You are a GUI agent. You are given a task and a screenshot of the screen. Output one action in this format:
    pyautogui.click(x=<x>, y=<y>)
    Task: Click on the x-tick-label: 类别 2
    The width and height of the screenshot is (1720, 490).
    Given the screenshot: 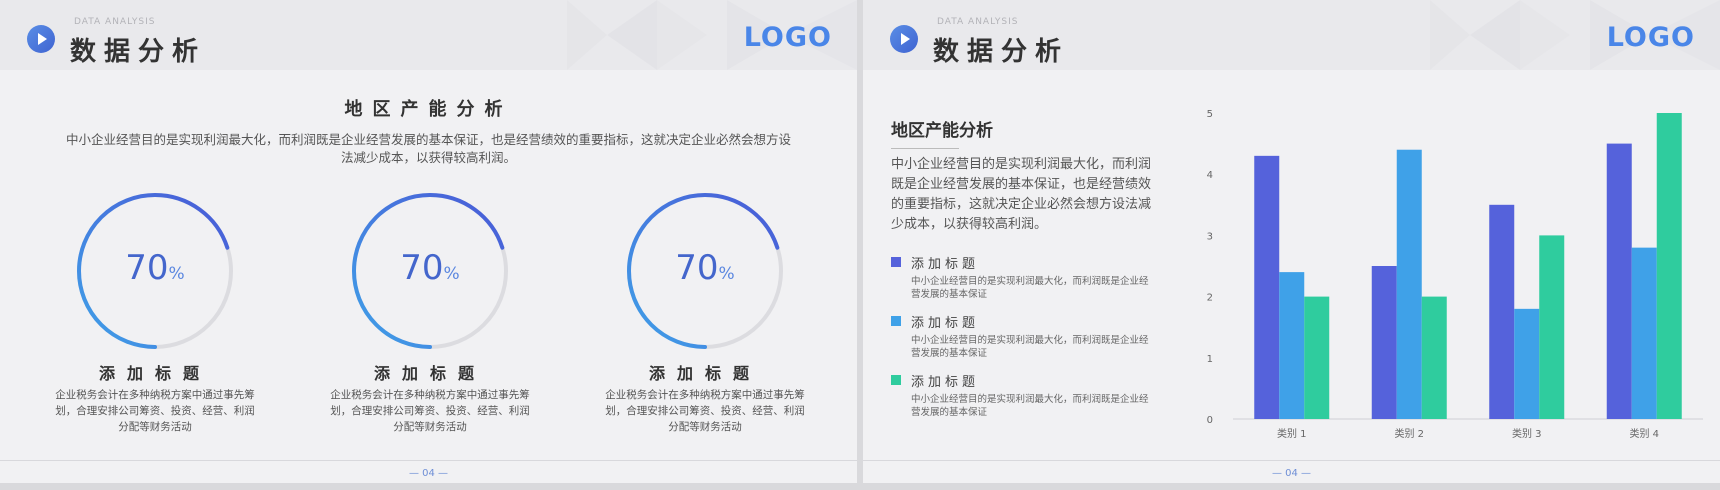 What is the action you would take?
    pyautogui.click(x=1409, y=433)
    